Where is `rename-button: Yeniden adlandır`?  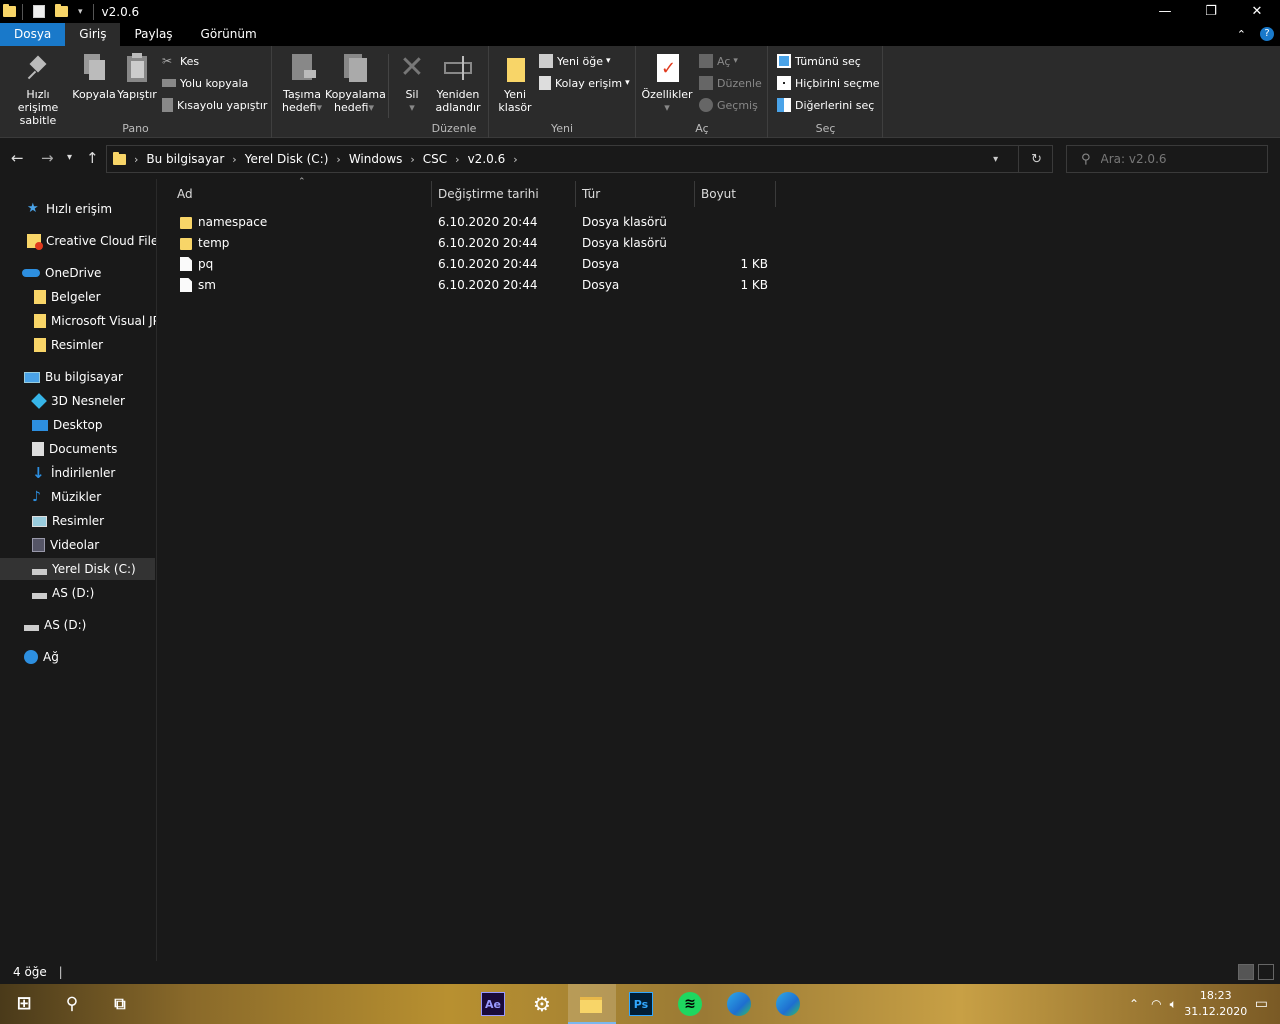
rename-button: Yeniden adlandır is located at coordinates (458, 83).